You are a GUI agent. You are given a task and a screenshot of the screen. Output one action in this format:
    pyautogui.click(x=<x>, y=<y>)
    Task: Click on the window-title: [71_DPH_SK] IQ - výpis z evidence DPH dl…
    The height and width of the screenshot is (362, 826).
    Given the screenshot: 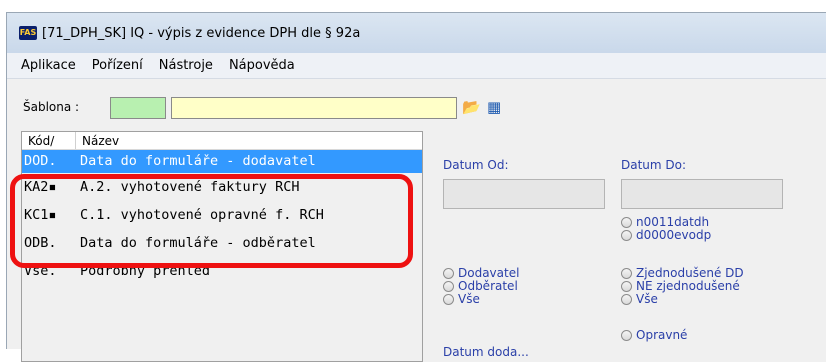 What is the action you would take?
    pyautogui.click(x=201, y=33)
    